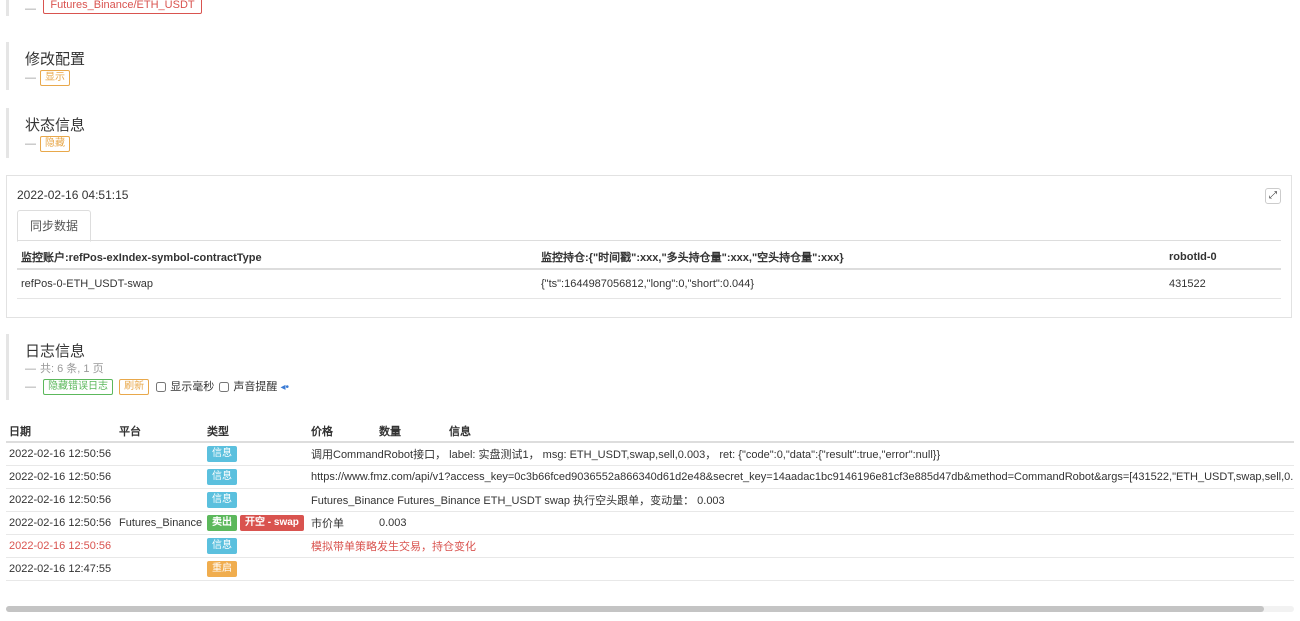 The height and width of the screenshot is (621, 1300). Describe the element at coordinates (122, 7) in the screenshot. I see `exchange-tag: Futures_Binance/ETH_USDT` at that location.